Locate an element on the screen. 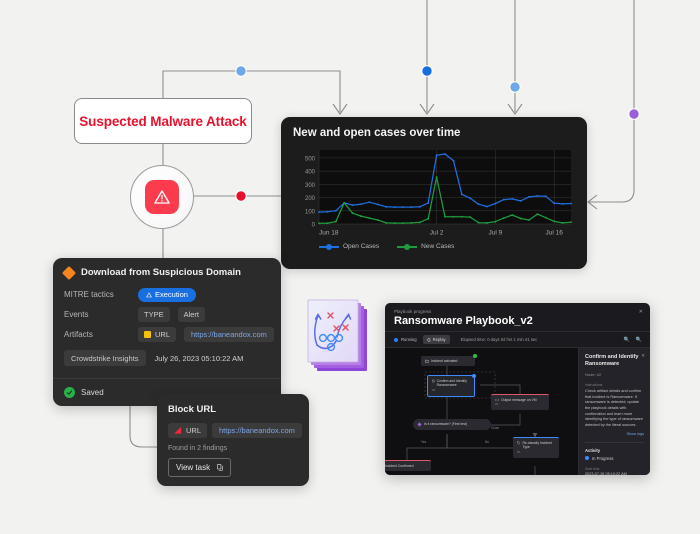 This screenshot has width=700, height=534. status-badge: Saved is located at coordinates (92, 392).